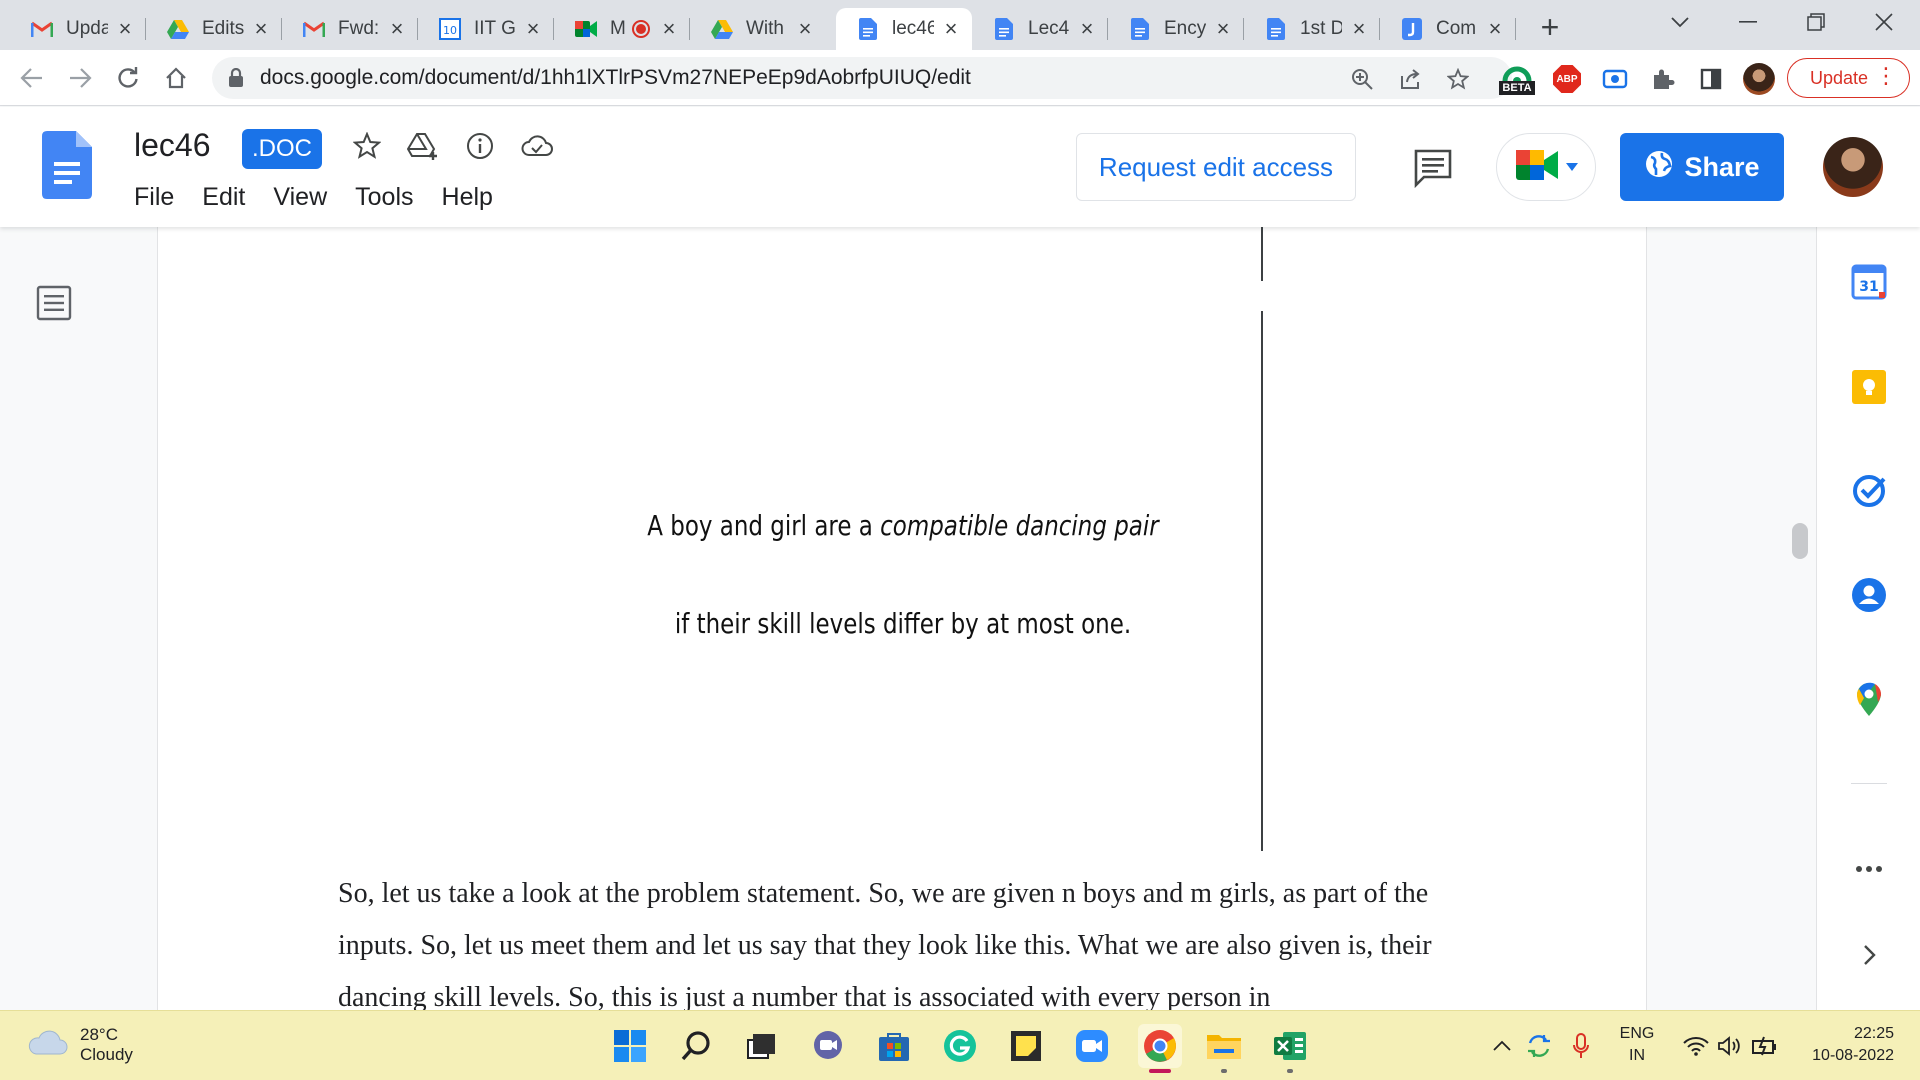 The width and height of the screenshot is (1920, 1080). Describe the element at coordinates (1816, 22) in the screenshot. I see `restore-window-button` at that location.